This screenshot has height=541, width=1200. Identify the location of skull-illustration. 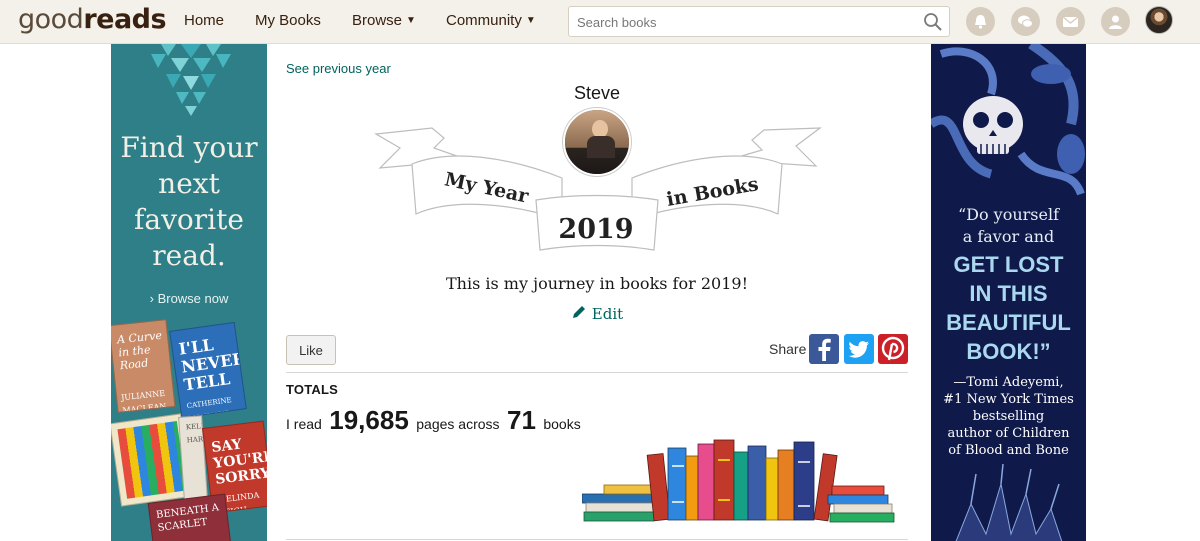
(1008, 120).